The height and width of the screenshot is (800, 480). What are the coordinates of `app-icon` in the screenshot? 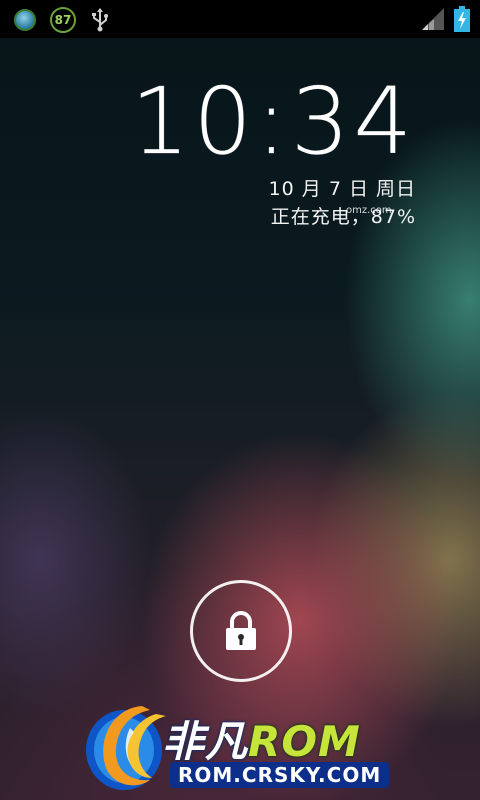 It's located at (25, 20).